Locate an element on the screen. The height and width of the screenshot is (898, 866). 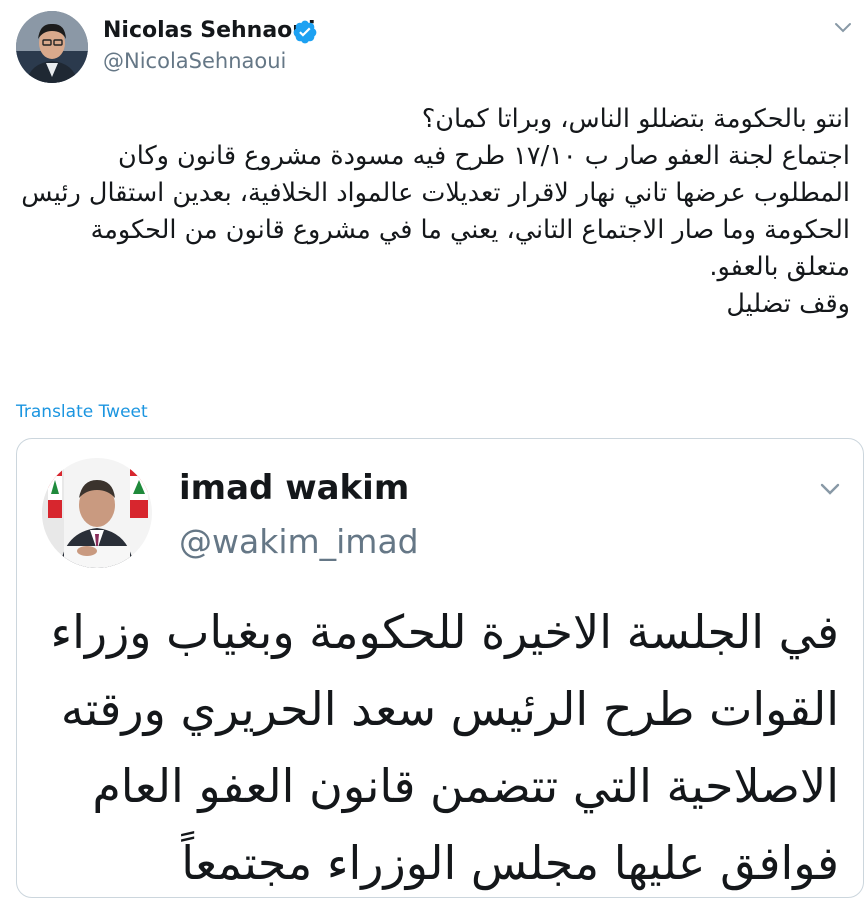
translate-tweet-link: Translate Tweet is located at coordinates (82, 412).